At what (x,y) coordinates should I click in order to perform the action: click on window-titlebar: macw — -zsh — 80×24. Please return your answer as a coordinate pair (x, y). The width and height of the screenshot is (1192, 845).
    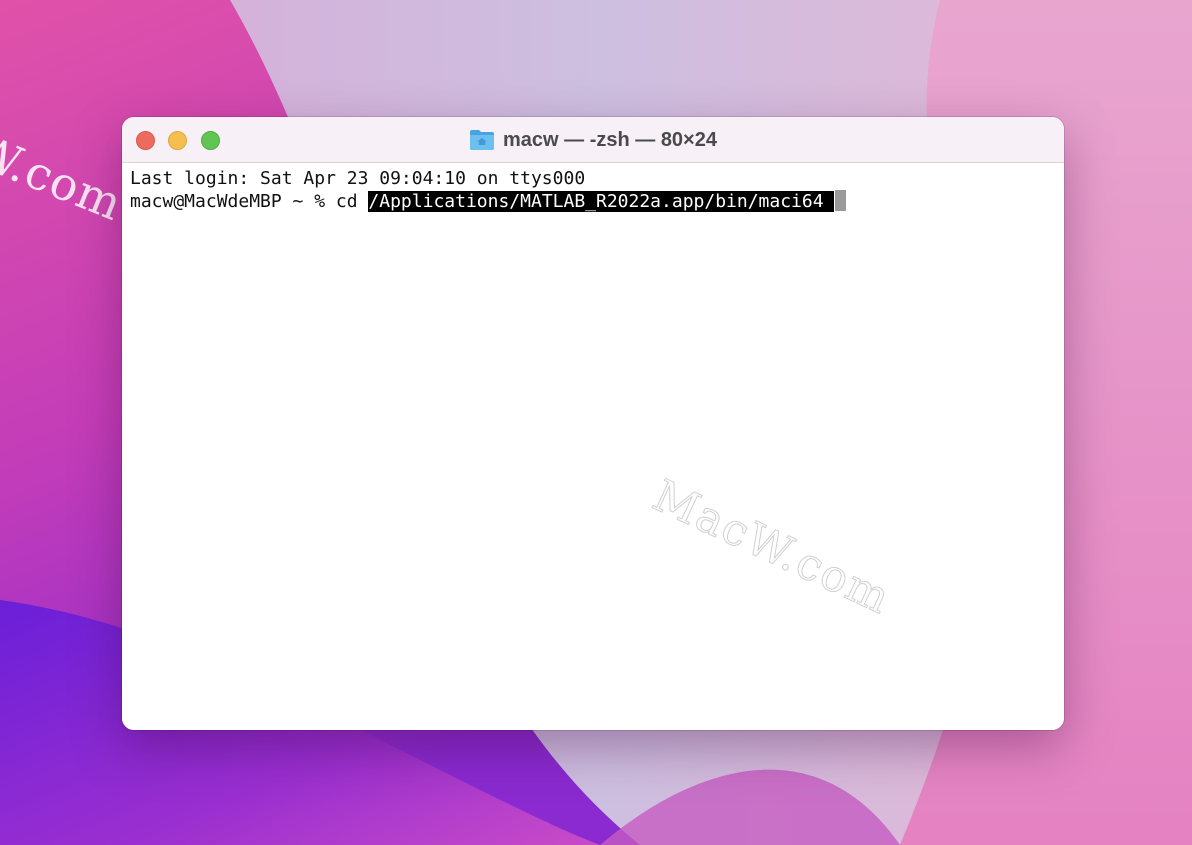
    Looking at the image, I should click on (593, 140).